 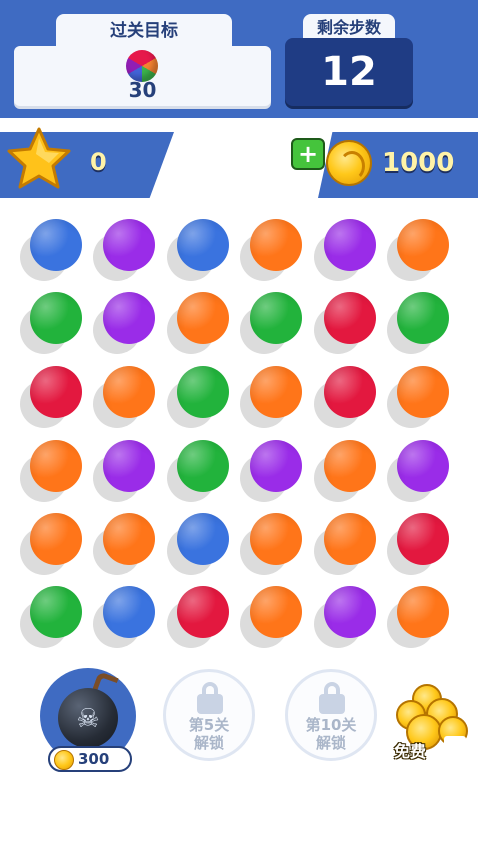 I want to click on locked-tool-level-10: 第10关 解锁, so click(x=331, y=715).